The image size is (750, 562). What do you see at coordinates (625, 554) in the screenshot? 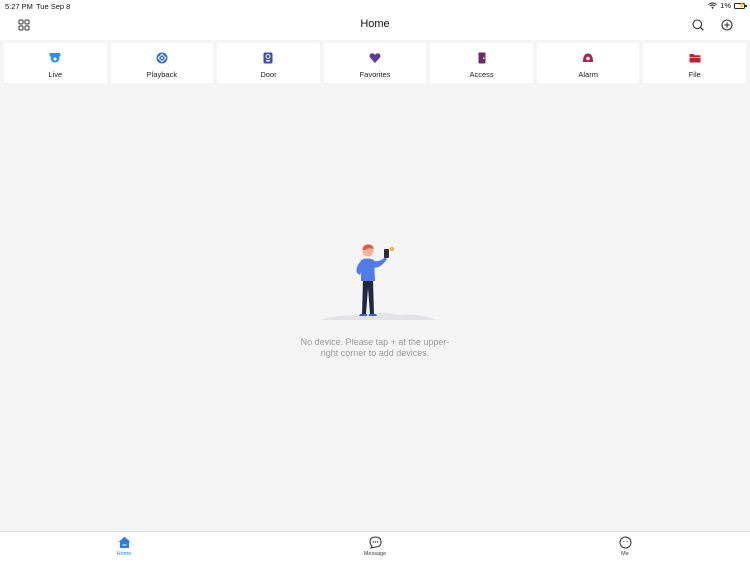
I see `tab-me-label: Me` at bounding box center [625, 554].